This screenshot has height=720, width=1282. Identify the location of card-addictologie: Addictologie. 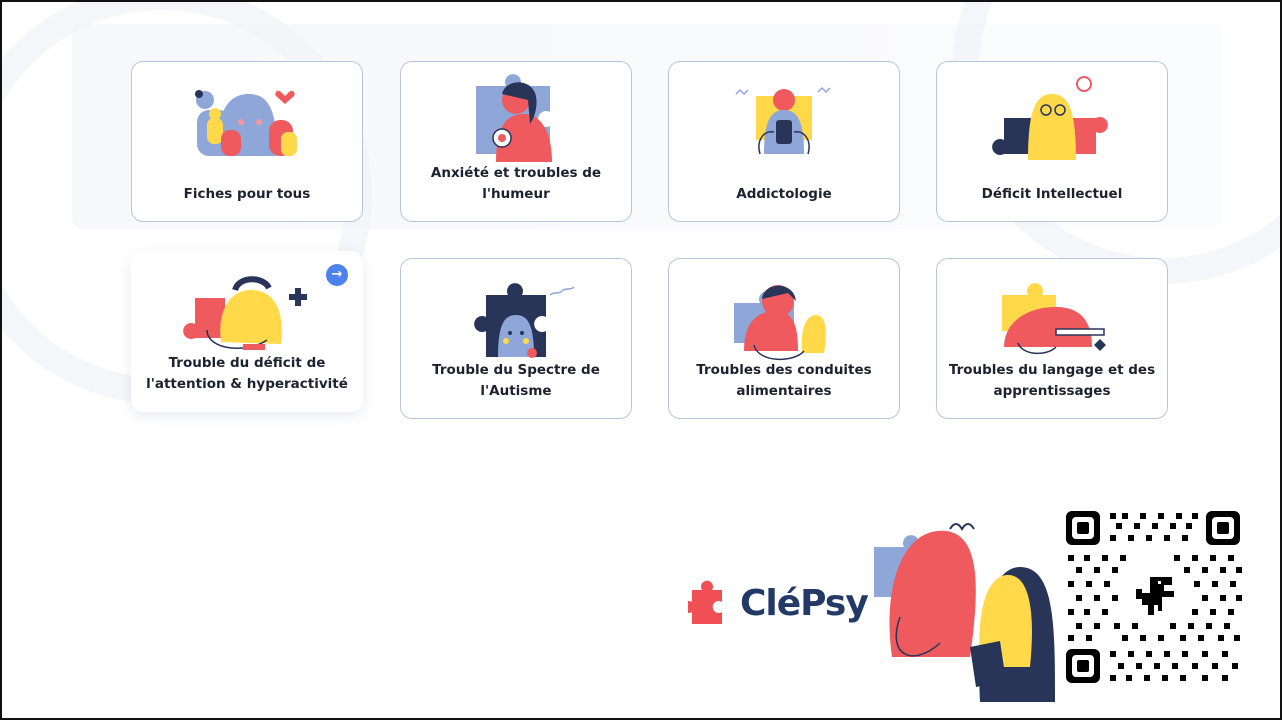
(784, 141).